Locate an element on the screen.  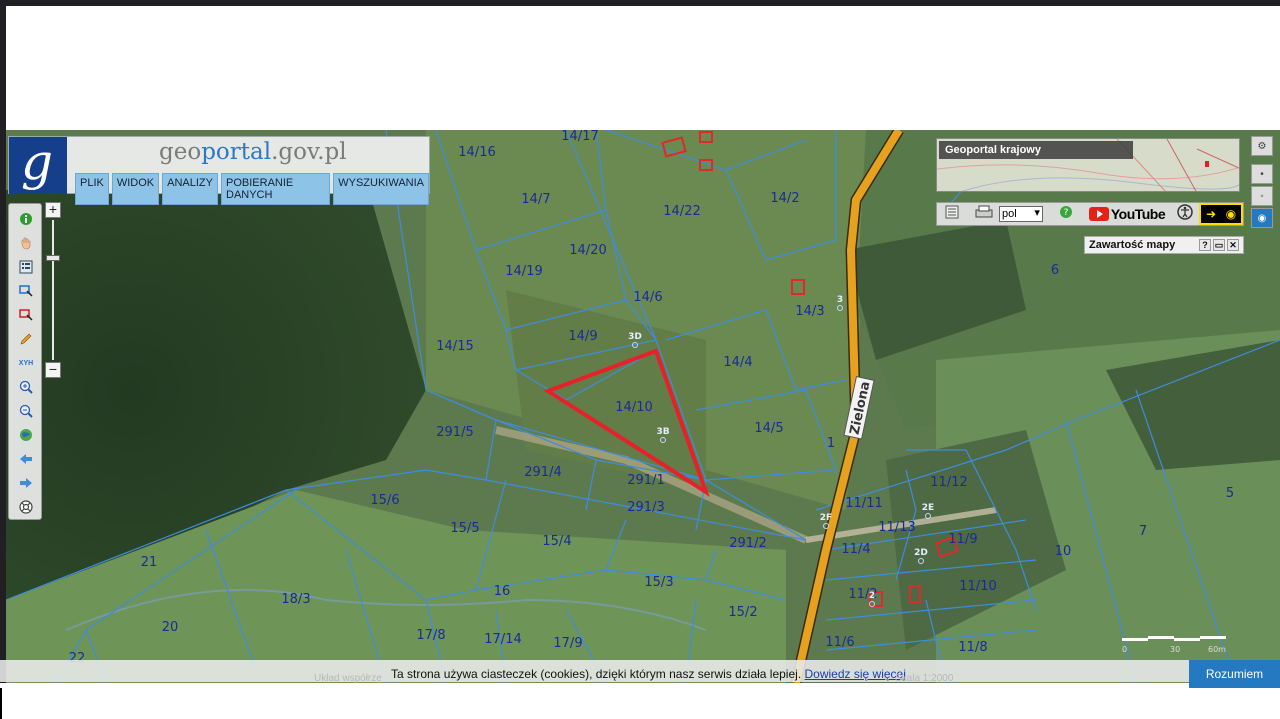
settings-gear-icon: ⚙ is located at coordinates (1262, 146).